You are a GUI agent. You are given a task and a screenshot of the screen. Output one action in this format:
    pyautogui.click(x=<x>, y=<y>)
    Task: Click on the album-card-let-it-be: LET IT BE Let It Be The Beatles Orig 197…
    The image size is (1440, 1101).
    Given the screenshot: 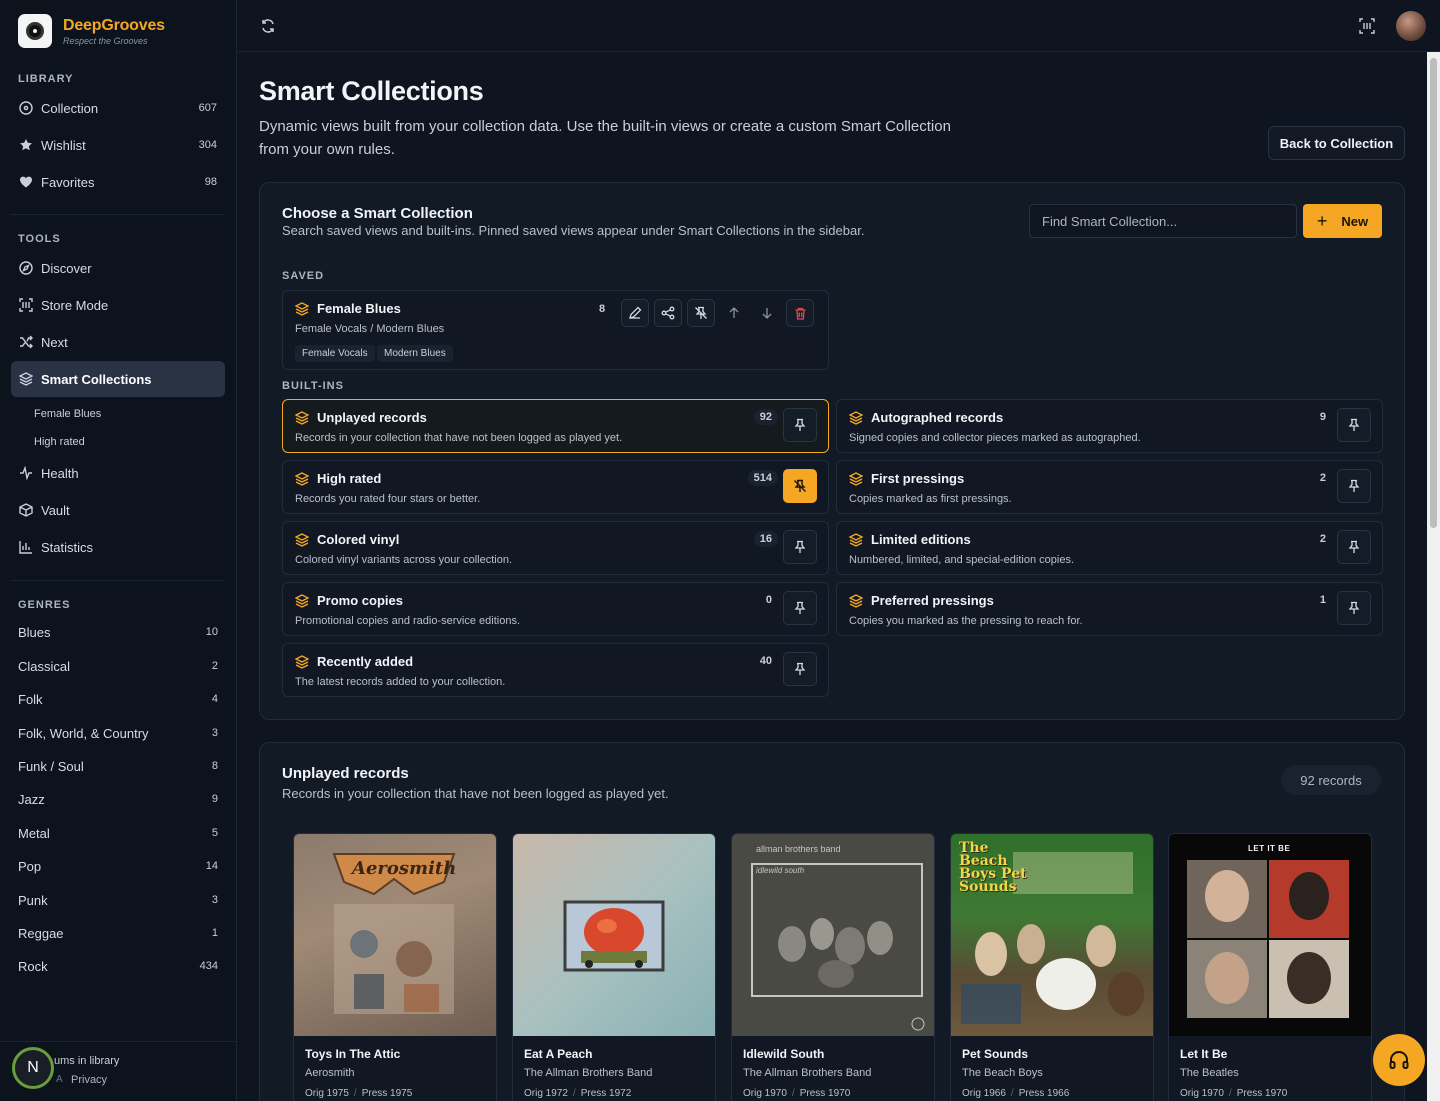 What is the action you would take?
    pyautogui.click(x=1270, y=967)
    